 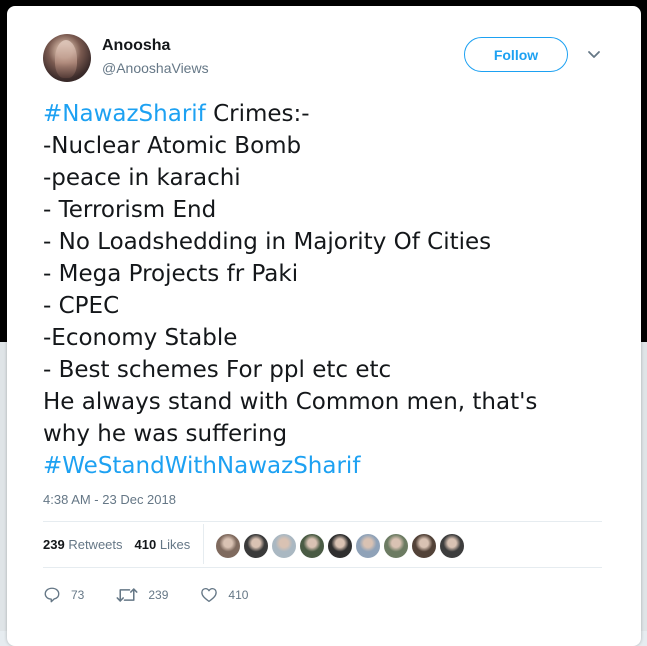 I want to click on tweet-line: He always stand with Common men, that's, so click(x=323, y=402).